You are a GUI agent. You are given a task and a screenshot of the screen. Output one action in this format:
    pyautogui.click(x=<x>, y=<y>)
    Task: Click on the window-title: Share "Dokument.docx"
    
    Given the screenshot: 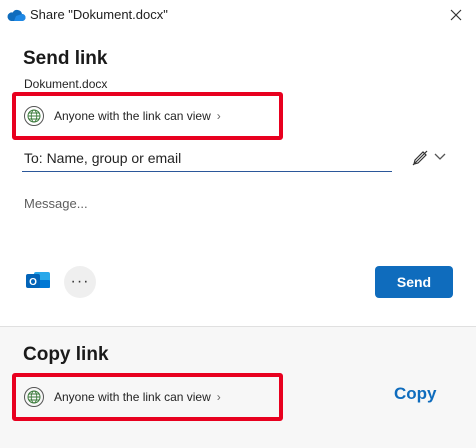 What is the action you would take?
    pyautogui.click(x=99, y=14)
    